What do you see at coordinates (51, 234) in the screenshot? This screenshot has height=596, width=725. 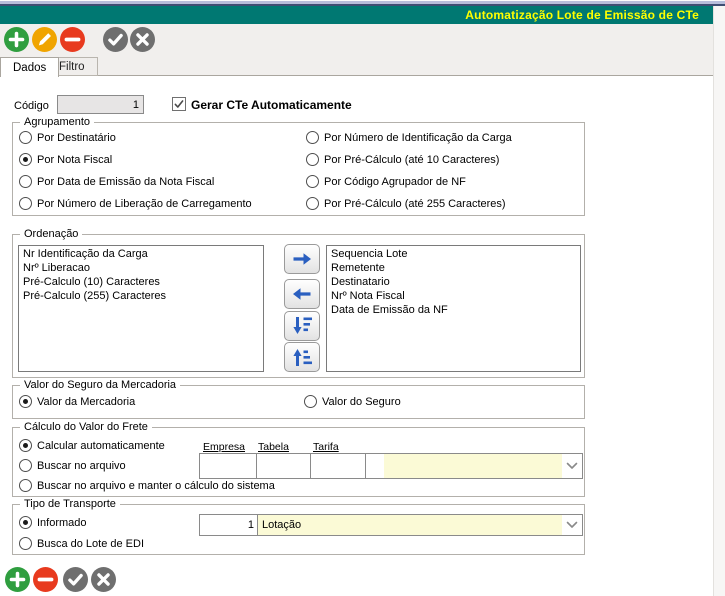 I see `group-ordenacao-title: Ordenação` at bounding box center [51, 234].